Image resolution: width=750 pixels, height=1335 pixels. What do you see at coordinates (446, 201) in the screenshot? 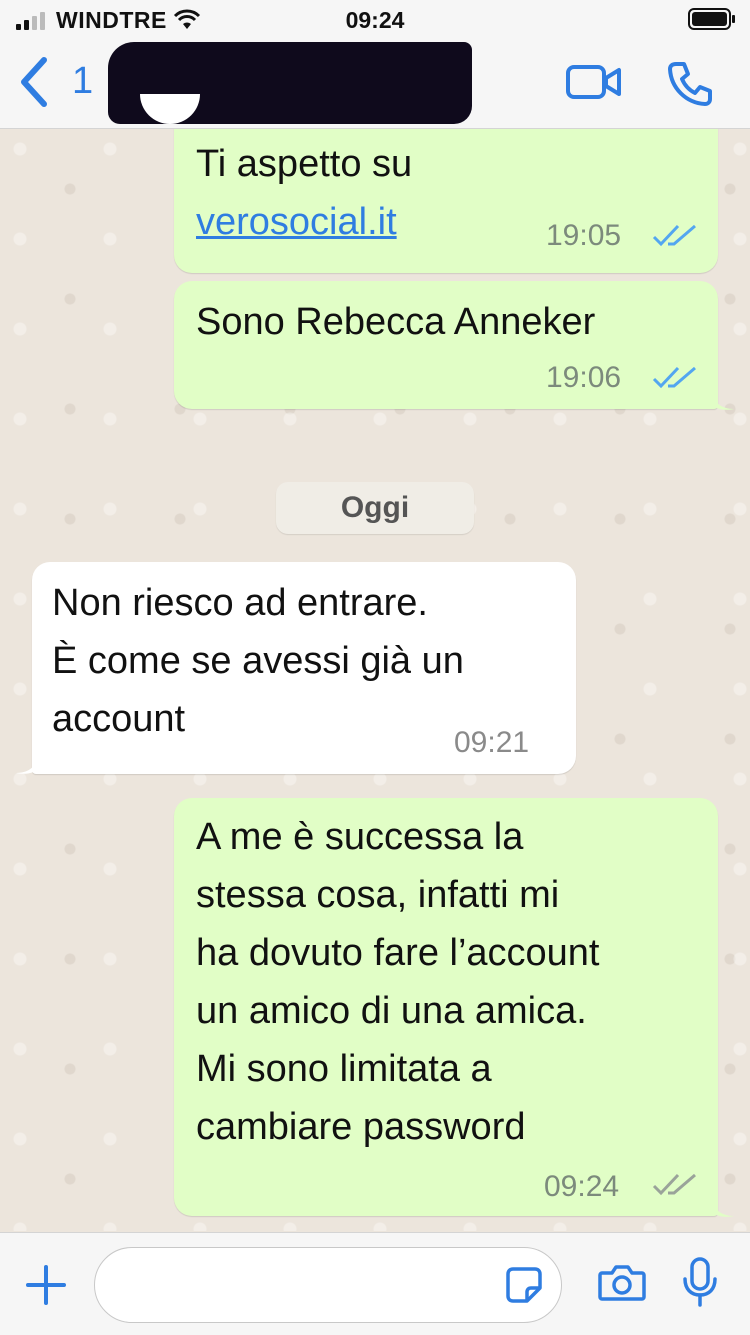
I see `message-bubble-outgoing: Ti aspetto su verosocial.it 19:05` at bounding box center [446, 201].